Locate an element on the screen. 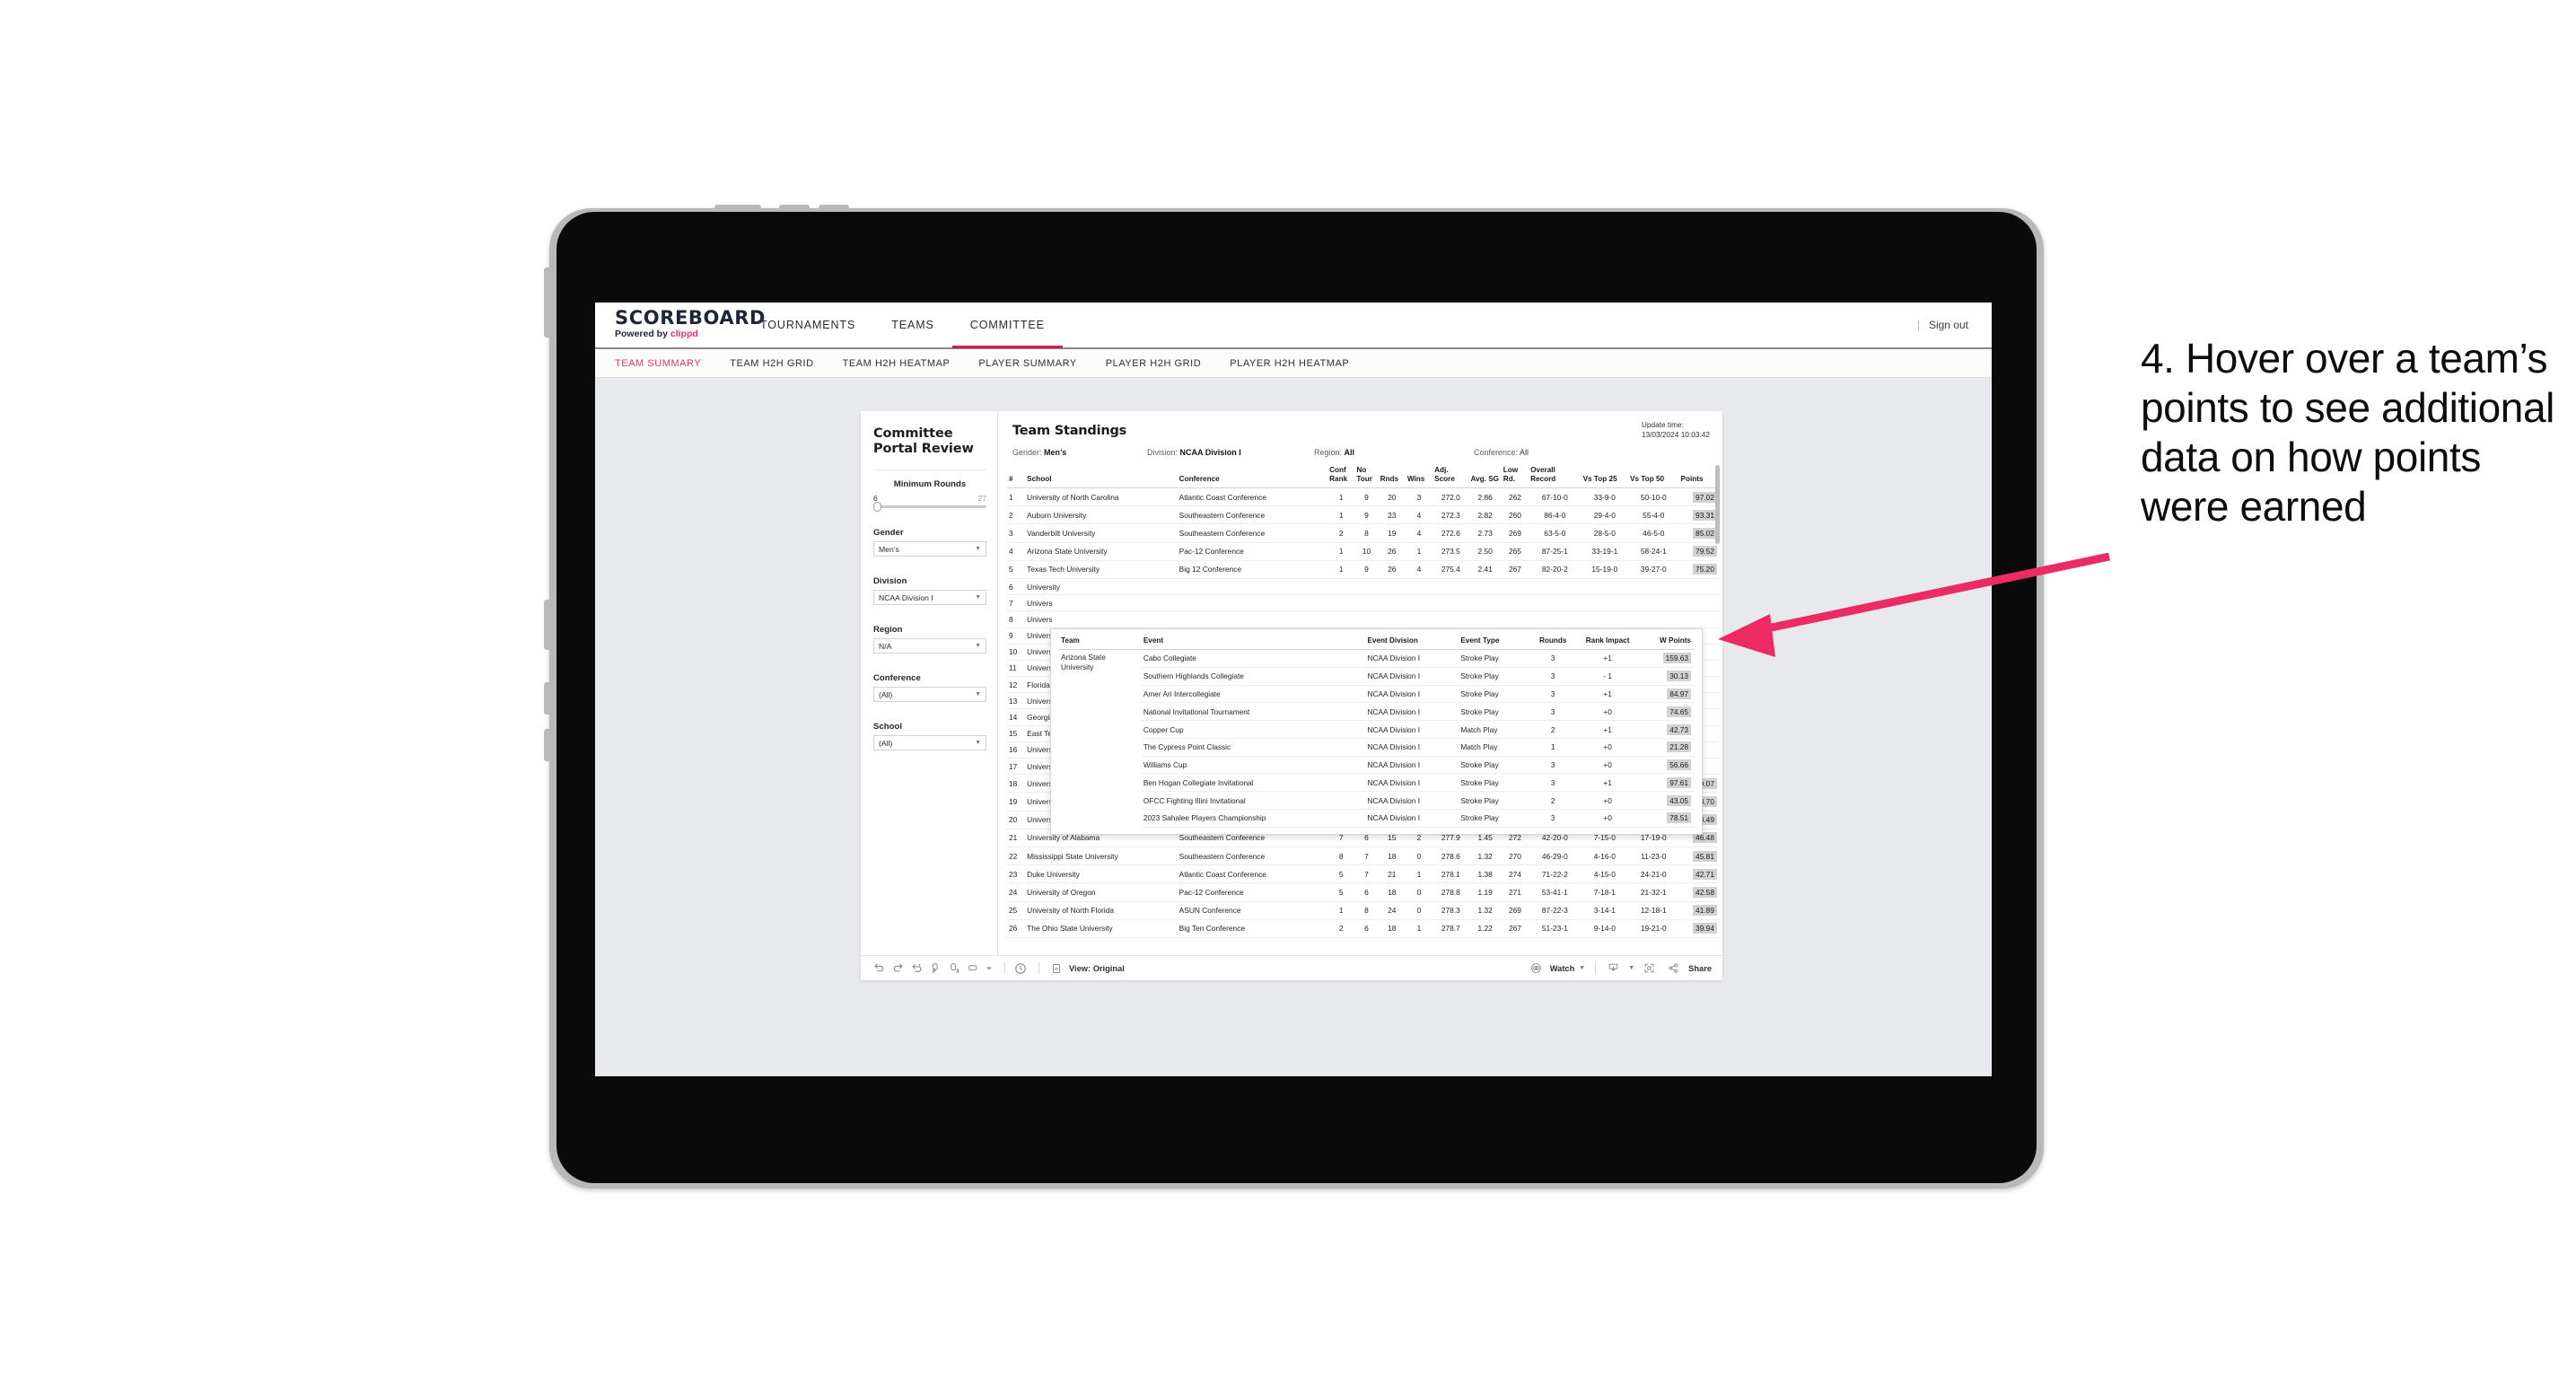 This screenshot has width=2576, height=1386. tab-player-h2h-heatmap: PLAYER H2H HEATMAP is located at coordinates (1289, 363).